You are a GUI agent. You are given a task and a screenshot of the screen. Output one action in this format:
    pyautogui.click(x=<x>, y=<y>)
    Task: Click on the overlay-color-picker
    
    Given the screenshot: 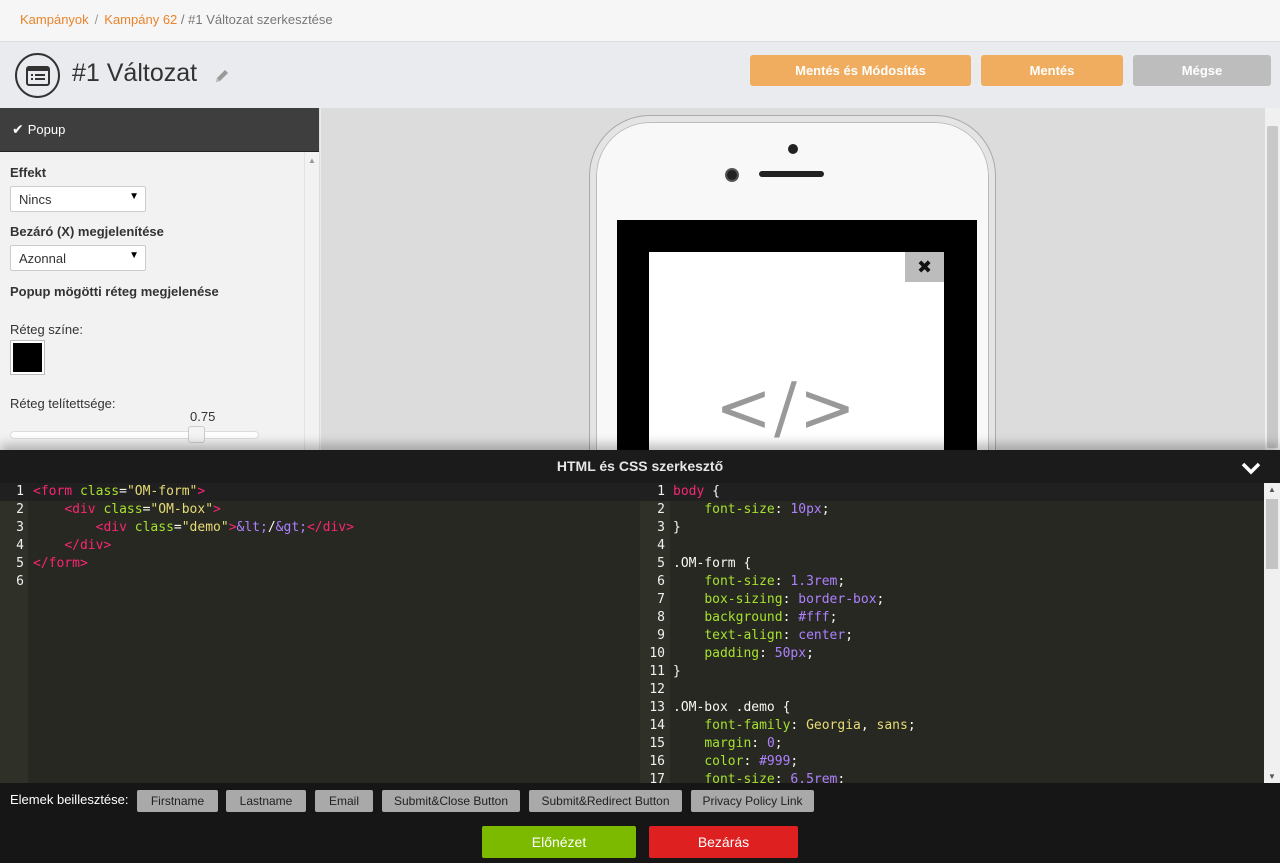 What is the action you would take?
    pyautogui.click(x=27, y=357)
    